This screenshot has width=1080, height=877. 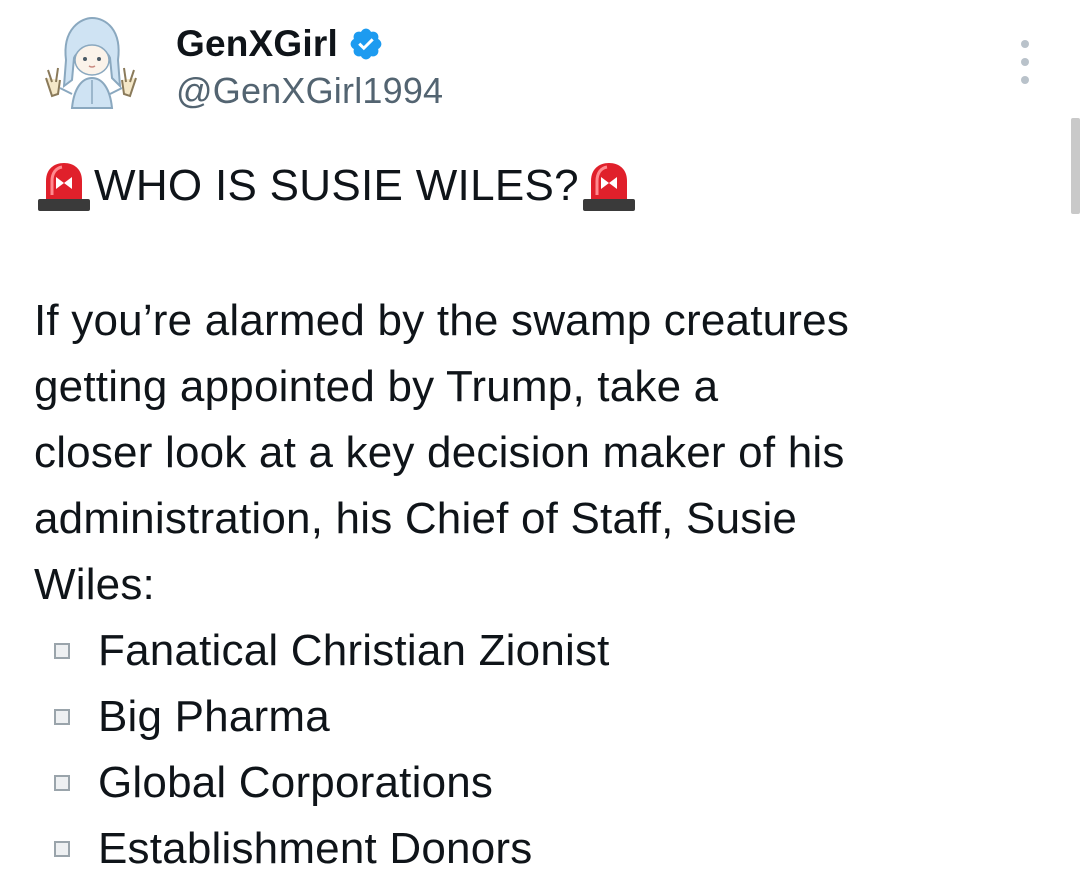 I want to click on list-item: Establishment Donors, so click(x=534, y=846).